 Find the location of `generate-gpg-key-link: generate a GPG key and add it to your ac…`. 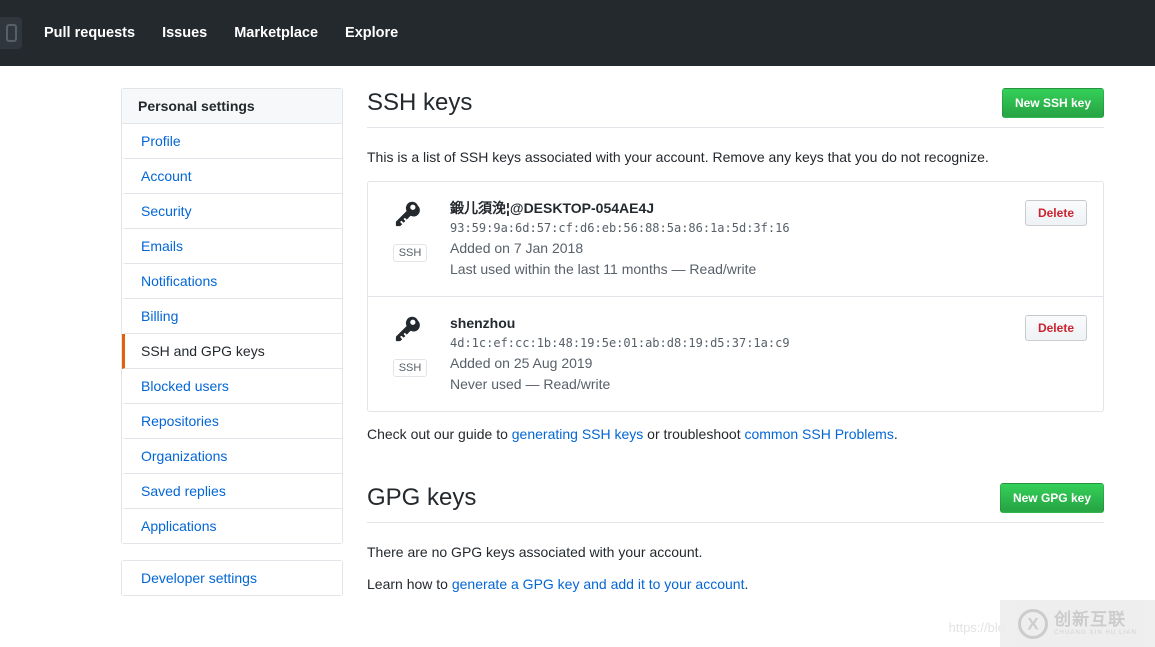

generate-gpg-key-link: generate a GPG key and add it to your ac… is located at coordinates (598, 584).